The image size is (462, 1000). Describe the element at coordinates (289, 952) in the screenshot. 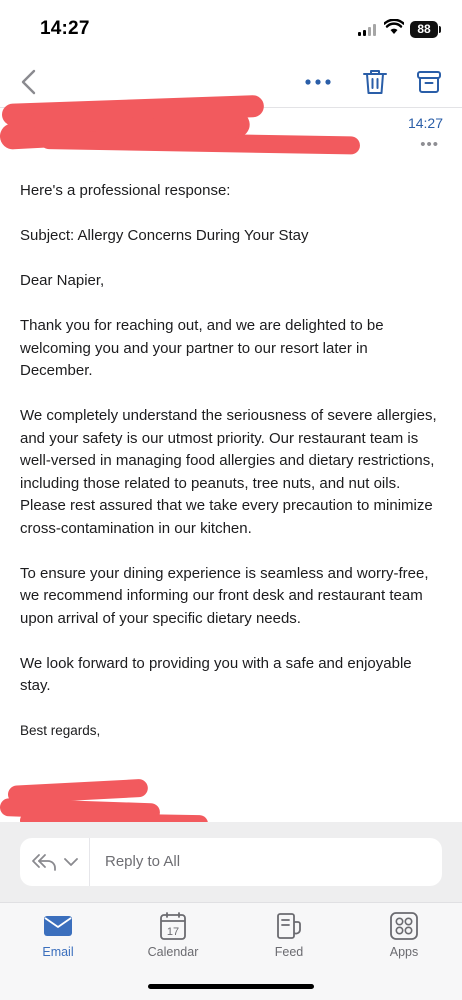

I see `tab-label: Feed` at that location.